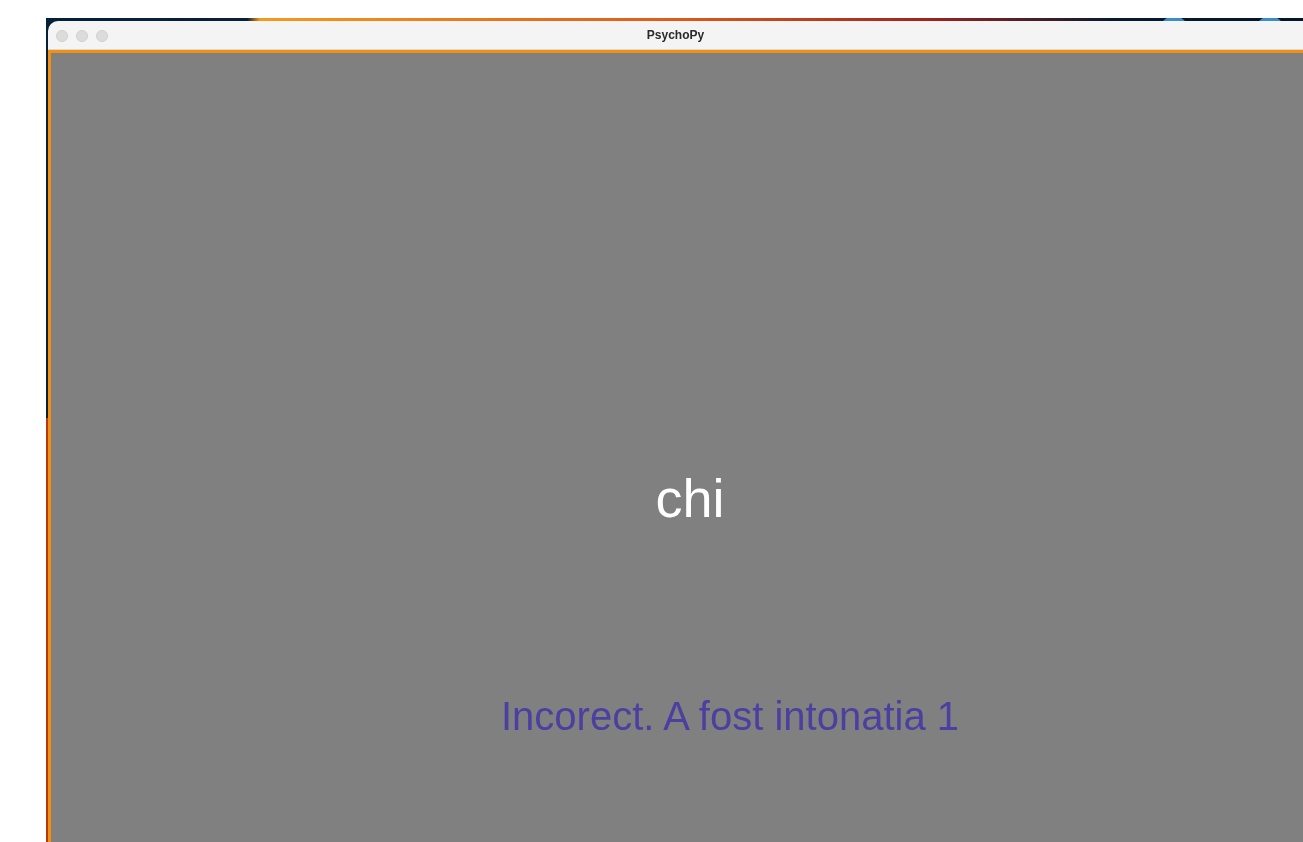 Image resolution: width=1303 pixels, height=842 pixels. What do you see at coordinates (102, 36) in the screenshot?
I see `zoom-button` at bounding box center [102, 36].